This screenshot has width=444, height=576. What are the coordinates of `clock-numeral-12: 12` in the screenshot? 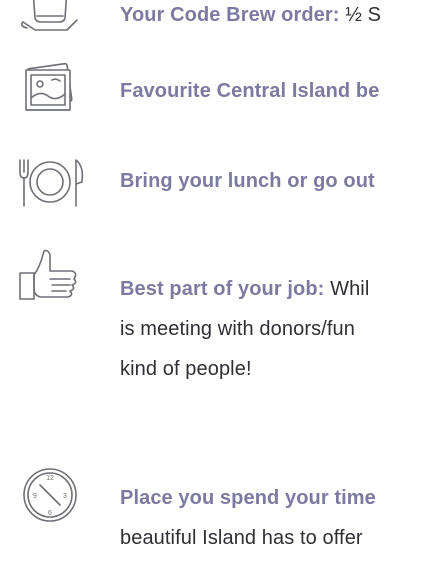 It's located at (50, 478).